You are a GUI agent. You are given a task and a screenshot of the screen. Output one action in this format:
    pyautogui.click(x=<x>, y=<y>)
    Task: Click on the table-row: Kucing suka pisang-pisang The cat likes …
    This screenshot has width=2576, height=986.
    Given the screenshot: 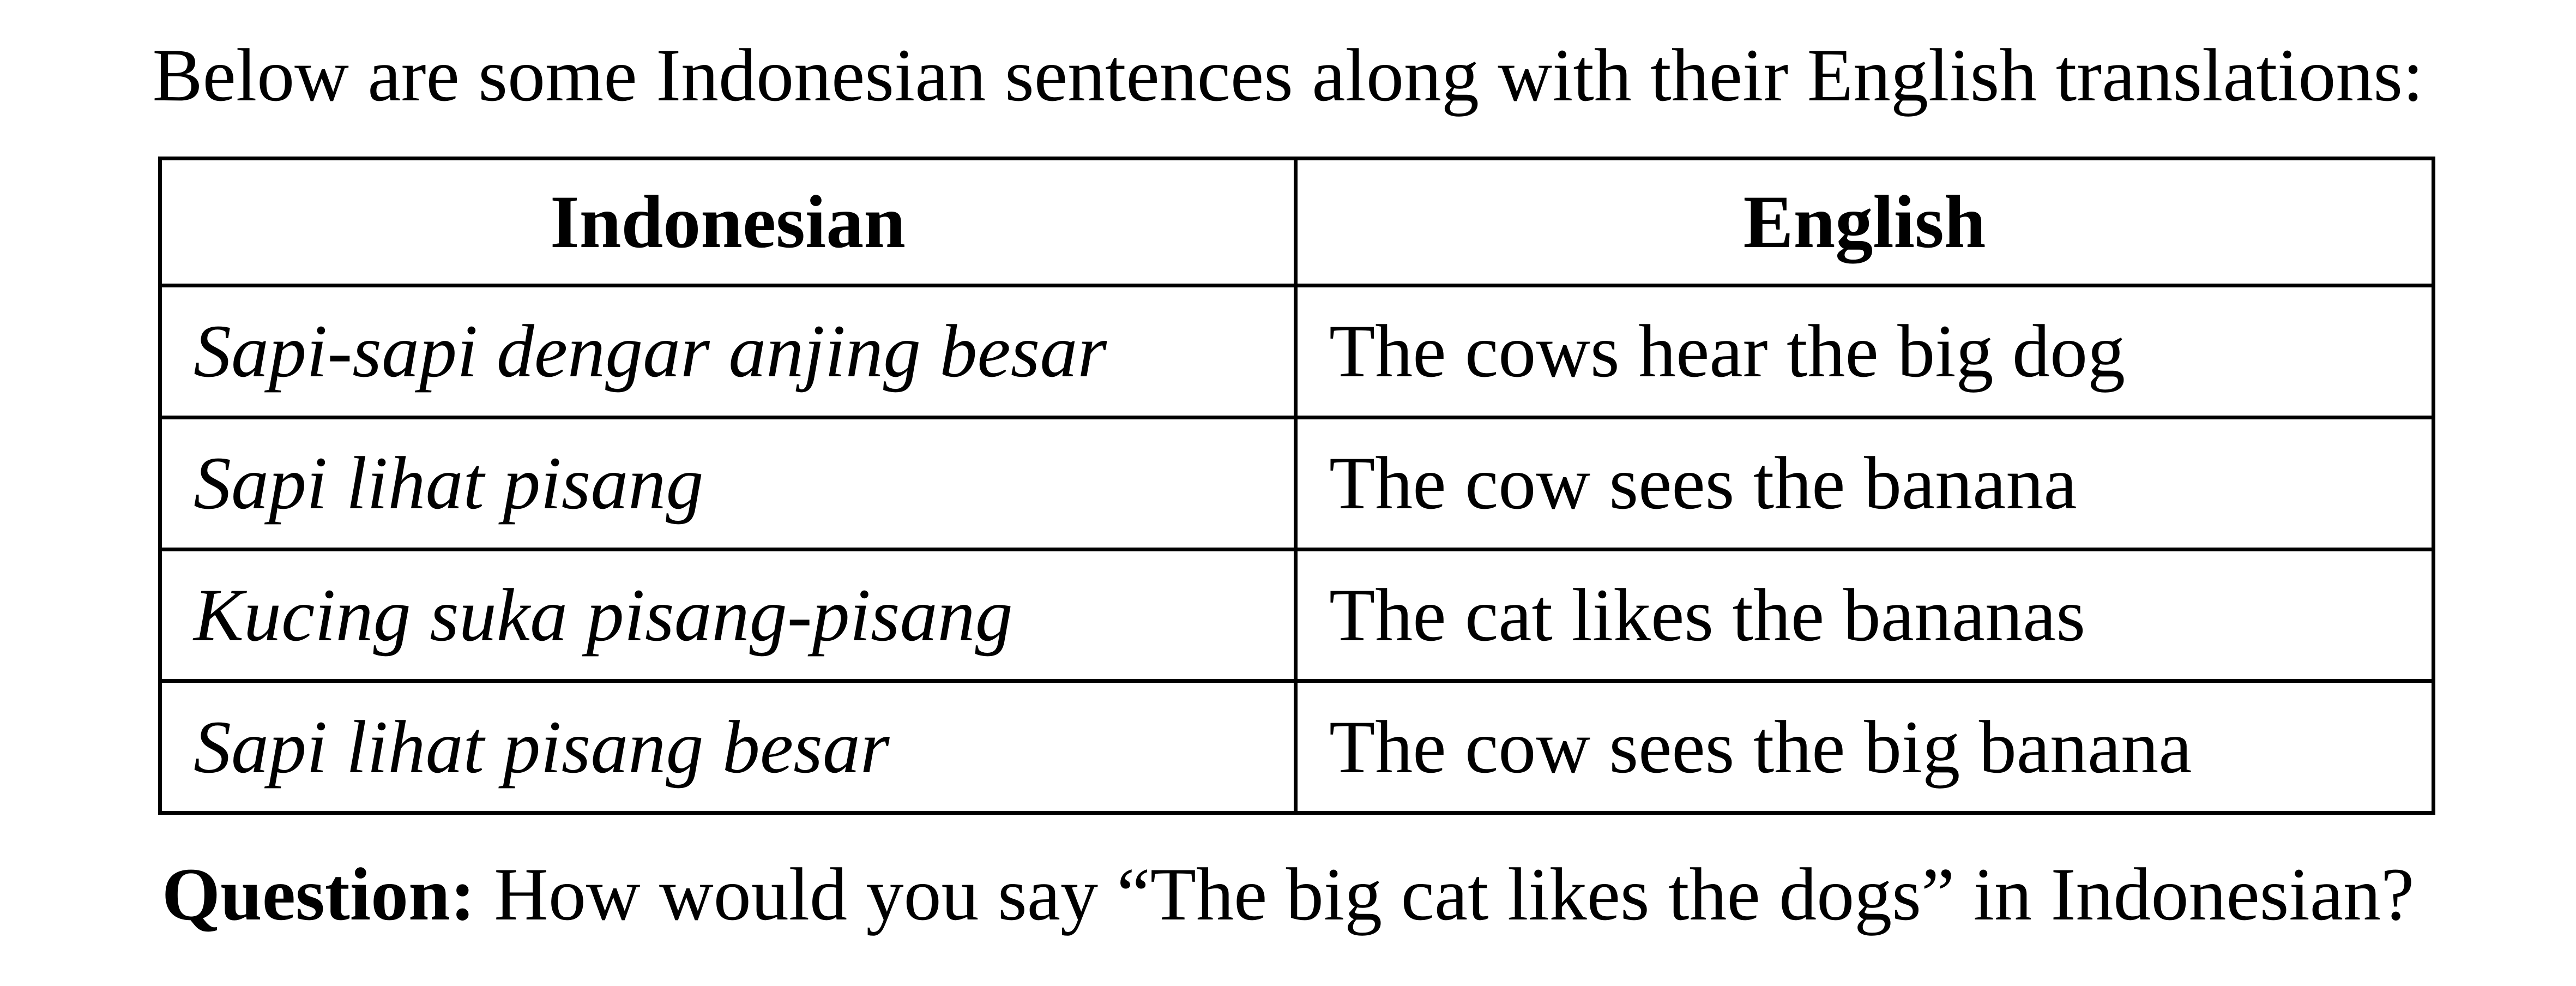 What is the action you would take?
    pyautogui.click(x=1297, y=615)
    